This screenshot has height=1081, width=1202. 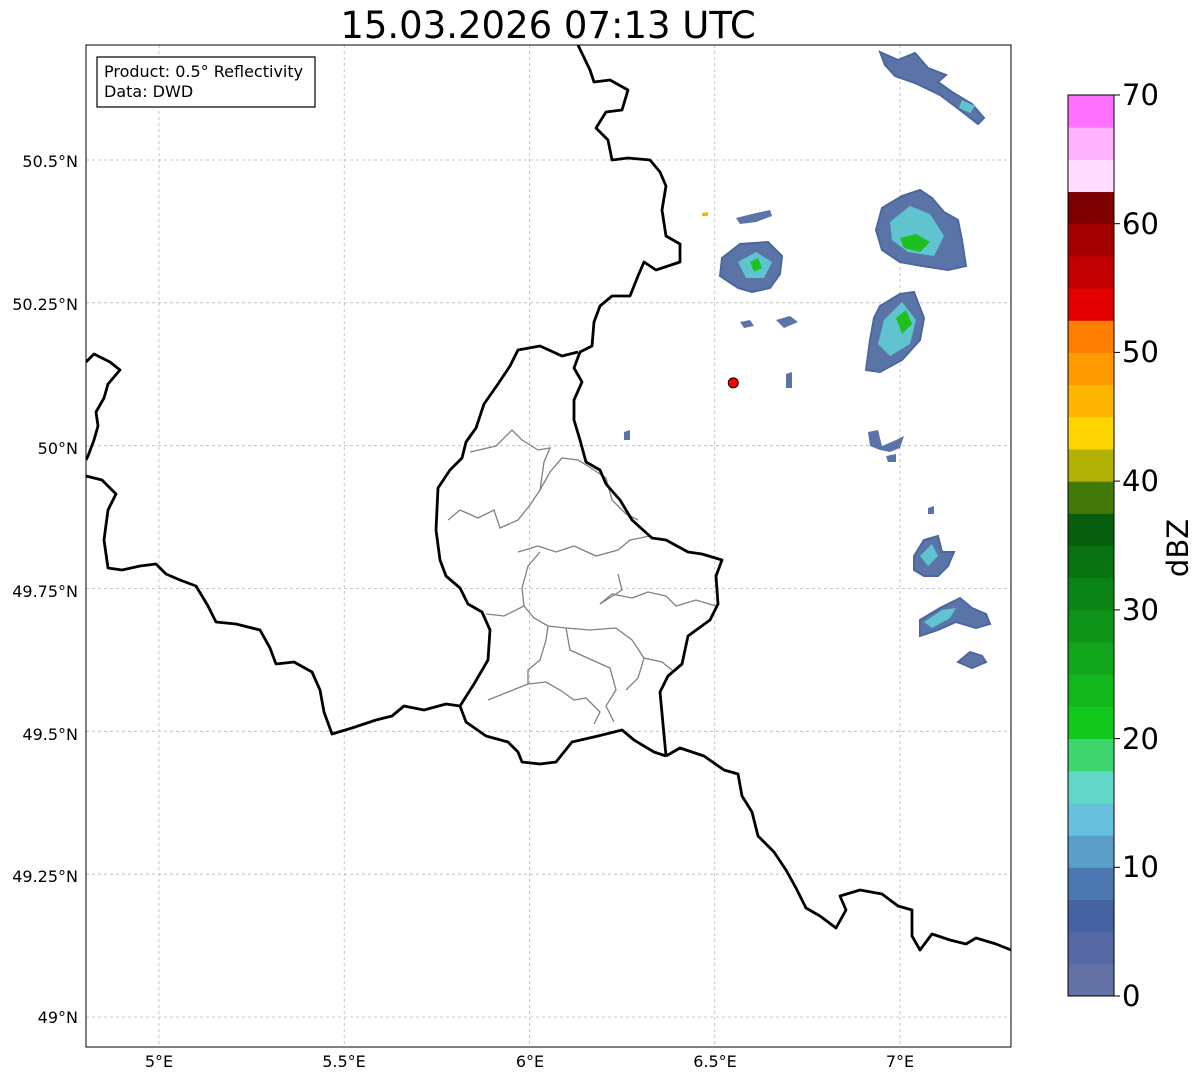 I want to click on colorbar-tick-label: 60, so click(x=1140, y=224).